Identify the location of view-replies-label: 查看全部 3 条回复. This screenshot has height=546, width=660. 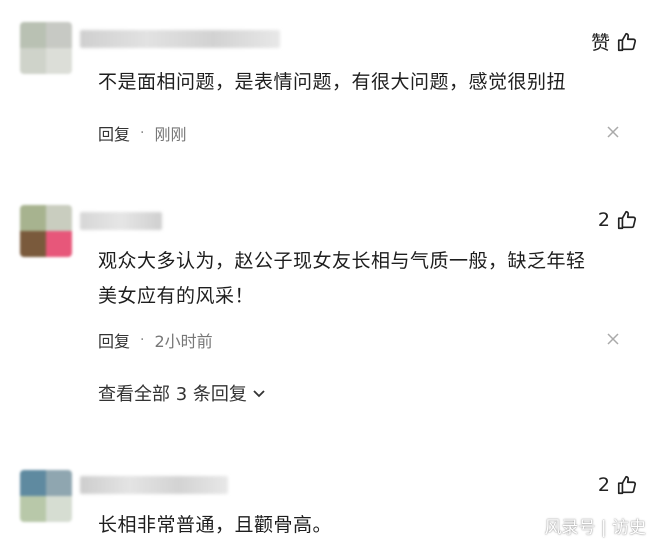
(172, 394).